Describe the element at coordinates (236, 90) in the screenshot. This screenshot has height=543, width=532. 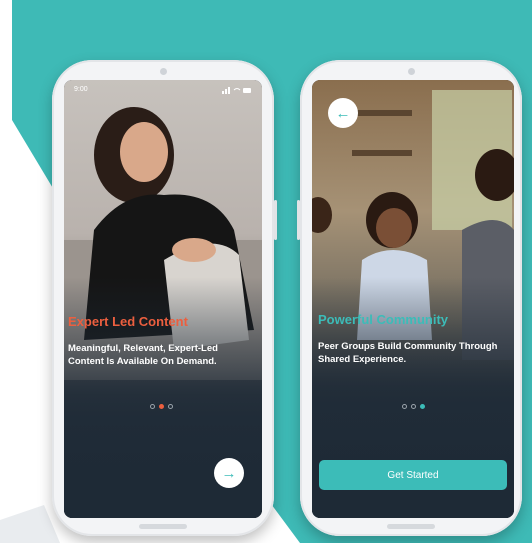
I see `status-icons` at that location.